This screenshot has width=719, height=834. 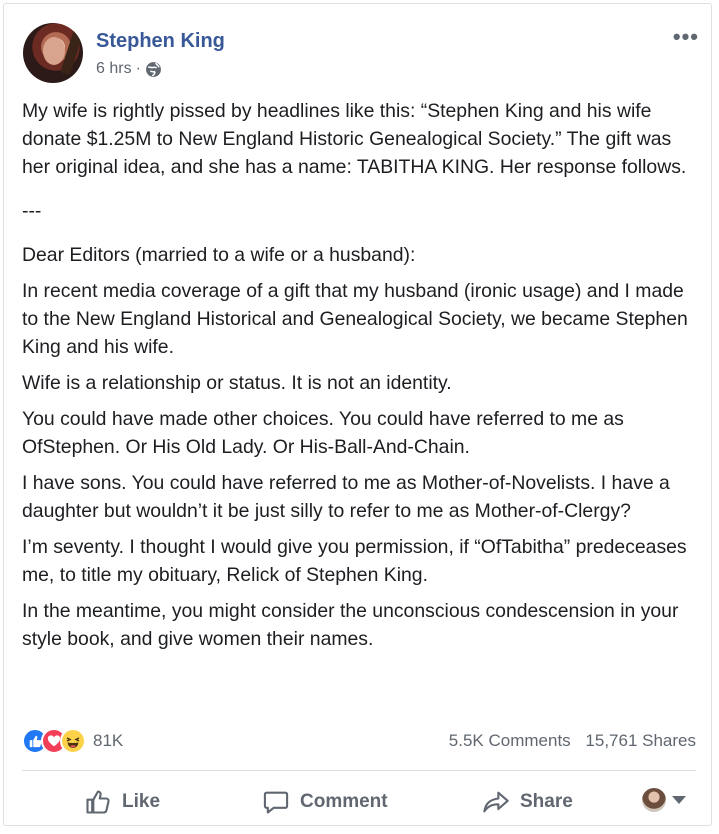 What do you see at coordinates (640, 740) in the screenshot?
I see `shares-count: 15,761 Shares` at bounding box center [640, 740].